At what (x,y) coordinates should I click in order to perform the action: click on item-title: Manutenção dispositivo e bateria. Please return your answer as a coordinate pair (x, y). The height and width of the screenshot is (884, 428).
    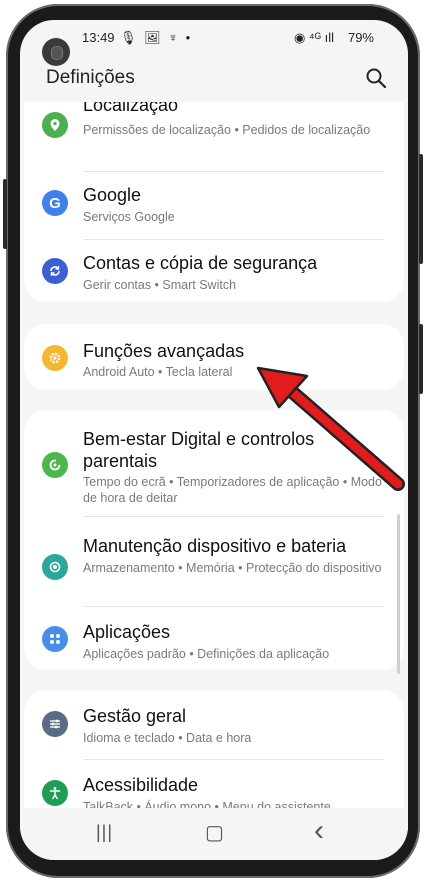
    Looking at the image, I should click on (215, 546).